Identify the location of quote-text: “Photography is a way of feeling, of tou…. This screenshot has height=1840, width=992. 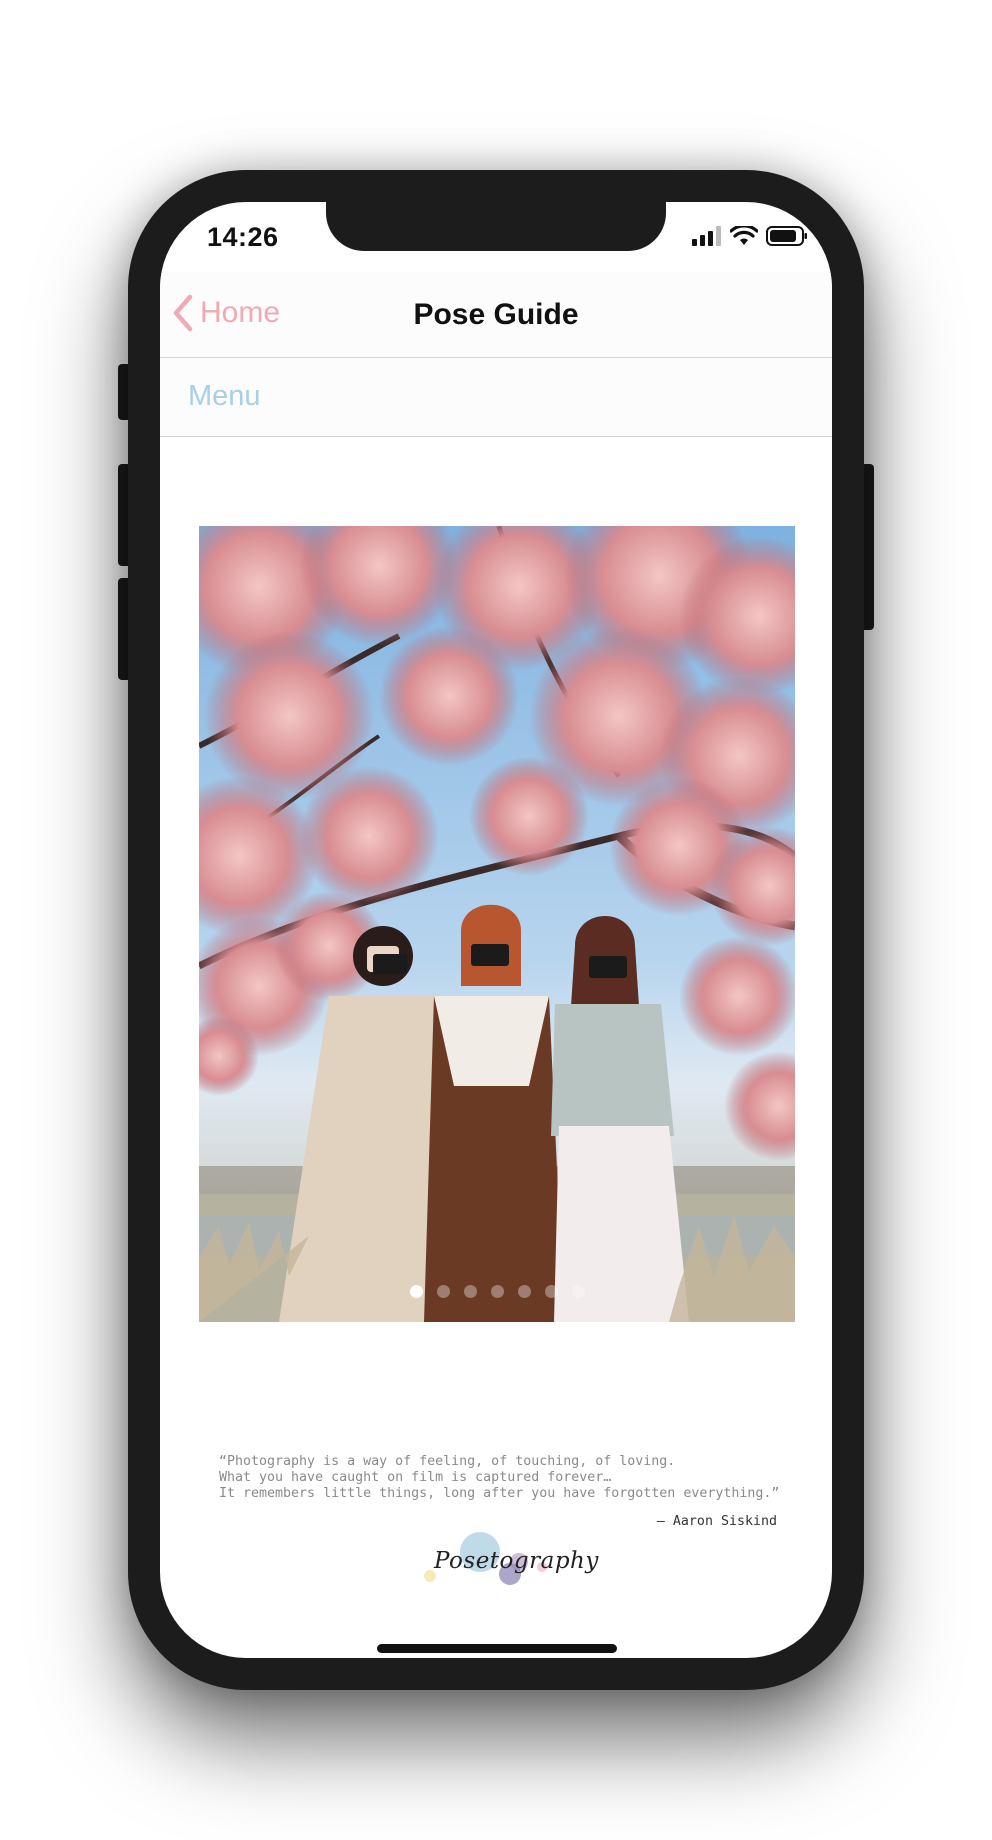
(499, 1478).